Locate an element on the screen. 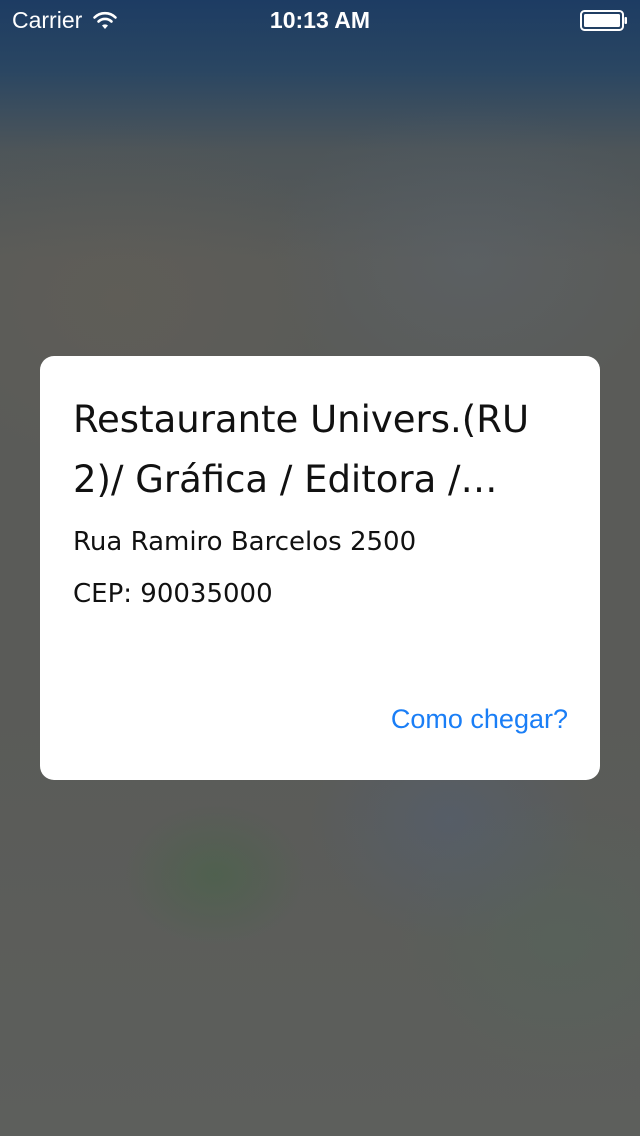 This screenshot has height=1136, width=640. status-time: 10:13 AM is located at coordinates (320, 20).